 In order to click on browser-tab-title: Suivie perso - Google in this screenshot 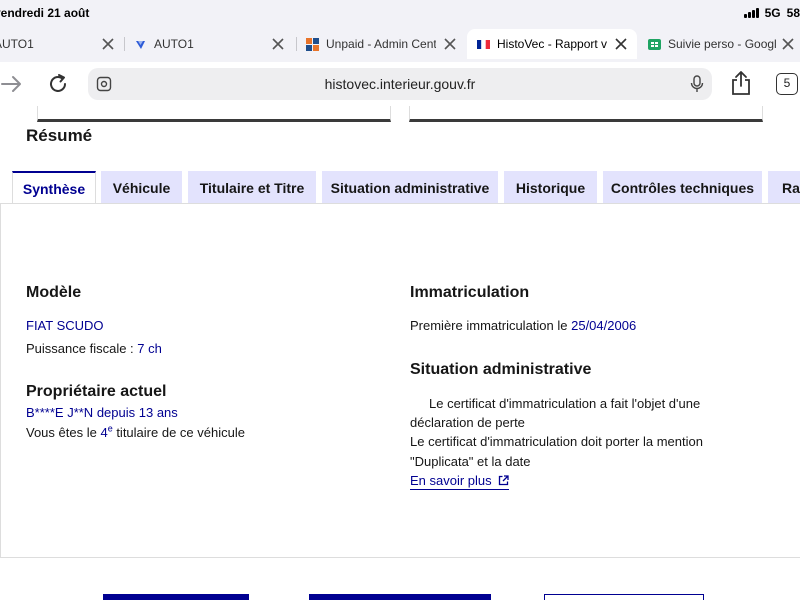, I will do `click(722, 44)`.